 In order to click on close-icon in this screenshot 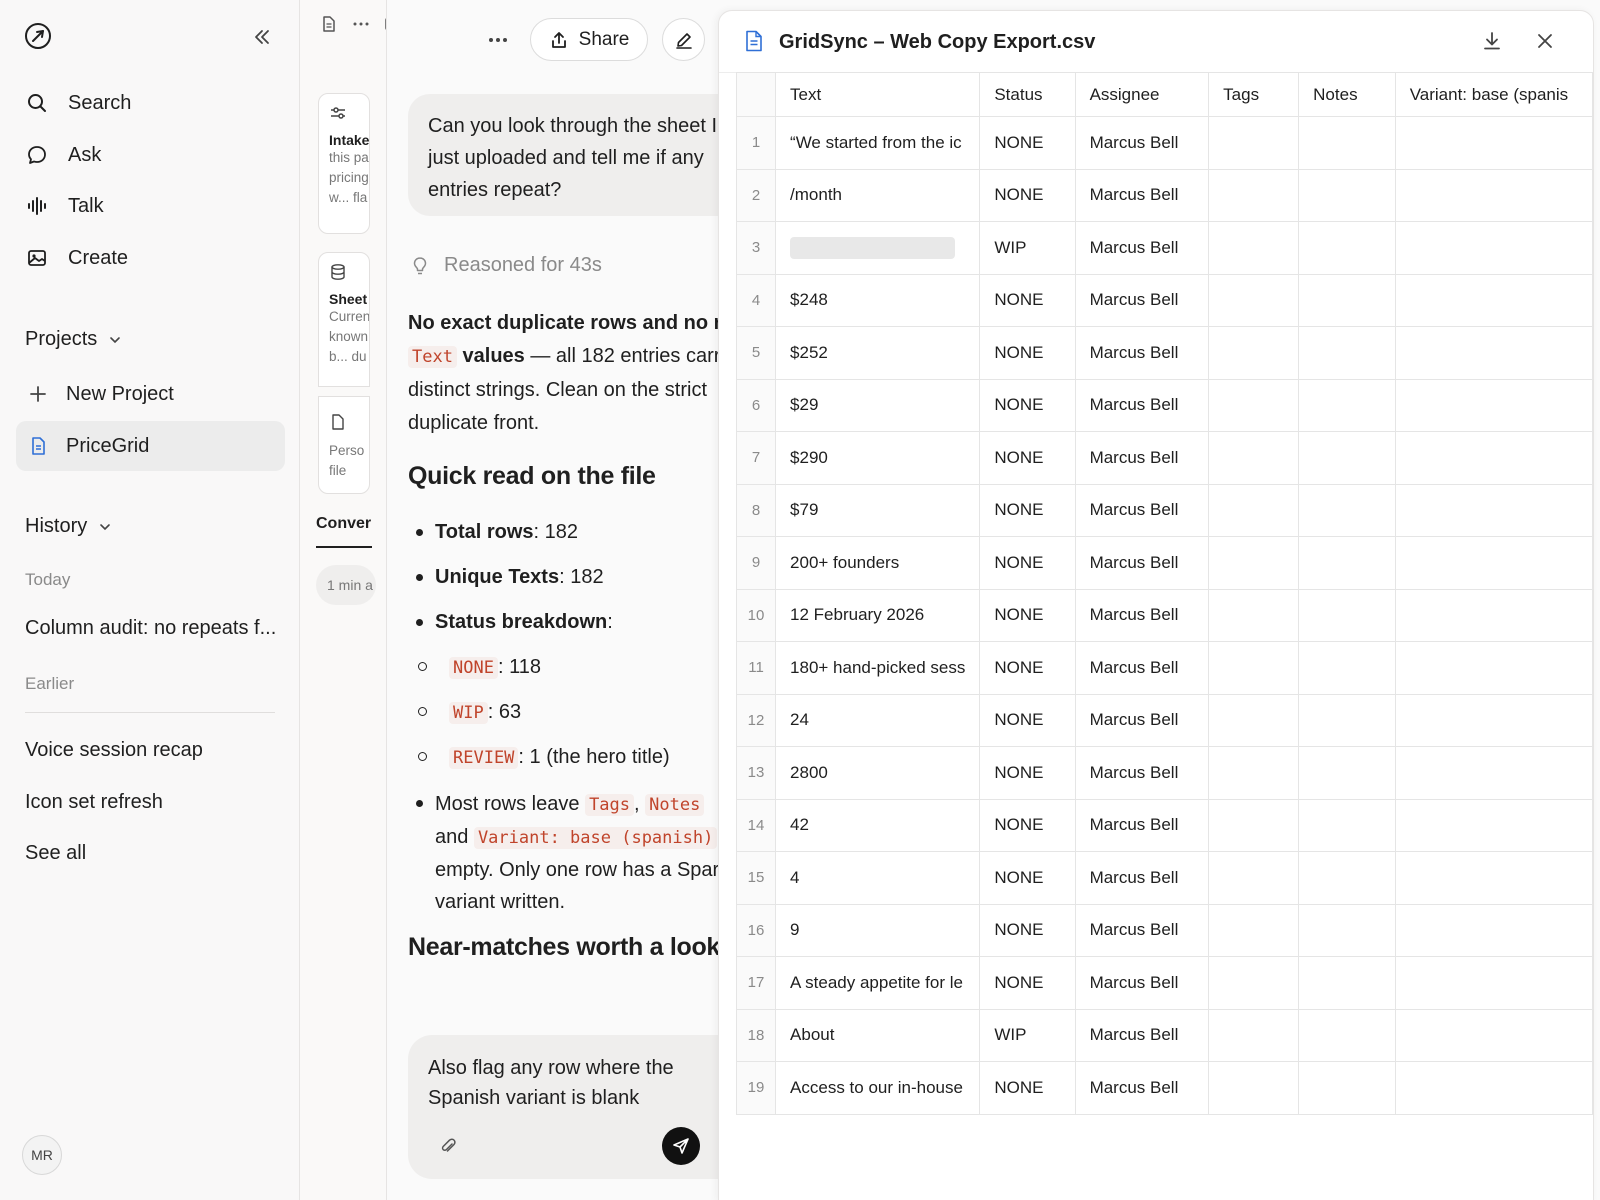, I will do `click(1545, 41)`.